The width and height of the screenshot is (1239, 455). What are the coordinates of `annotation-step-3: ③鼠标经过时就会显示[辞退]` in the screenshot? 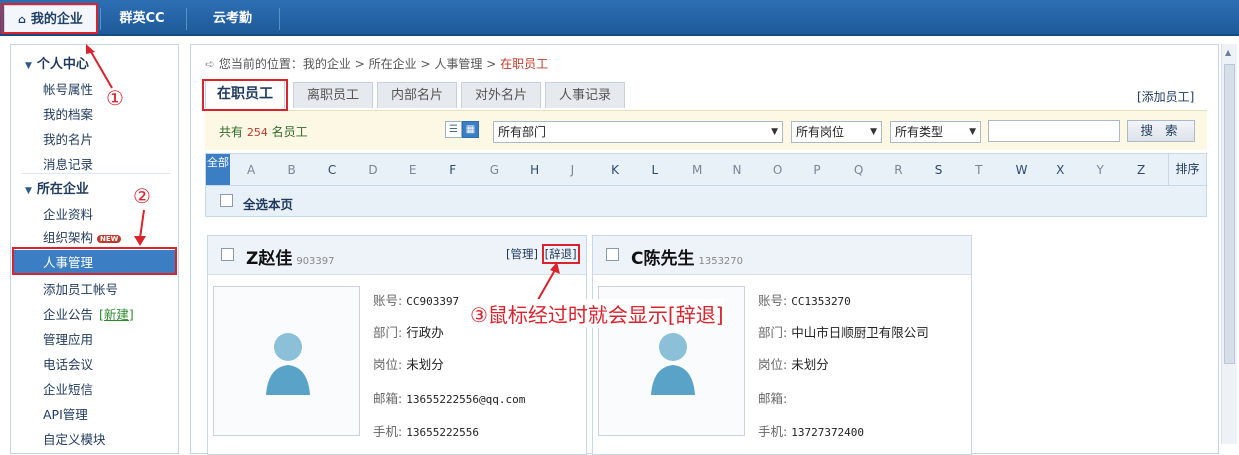 It's located at (597, 313).